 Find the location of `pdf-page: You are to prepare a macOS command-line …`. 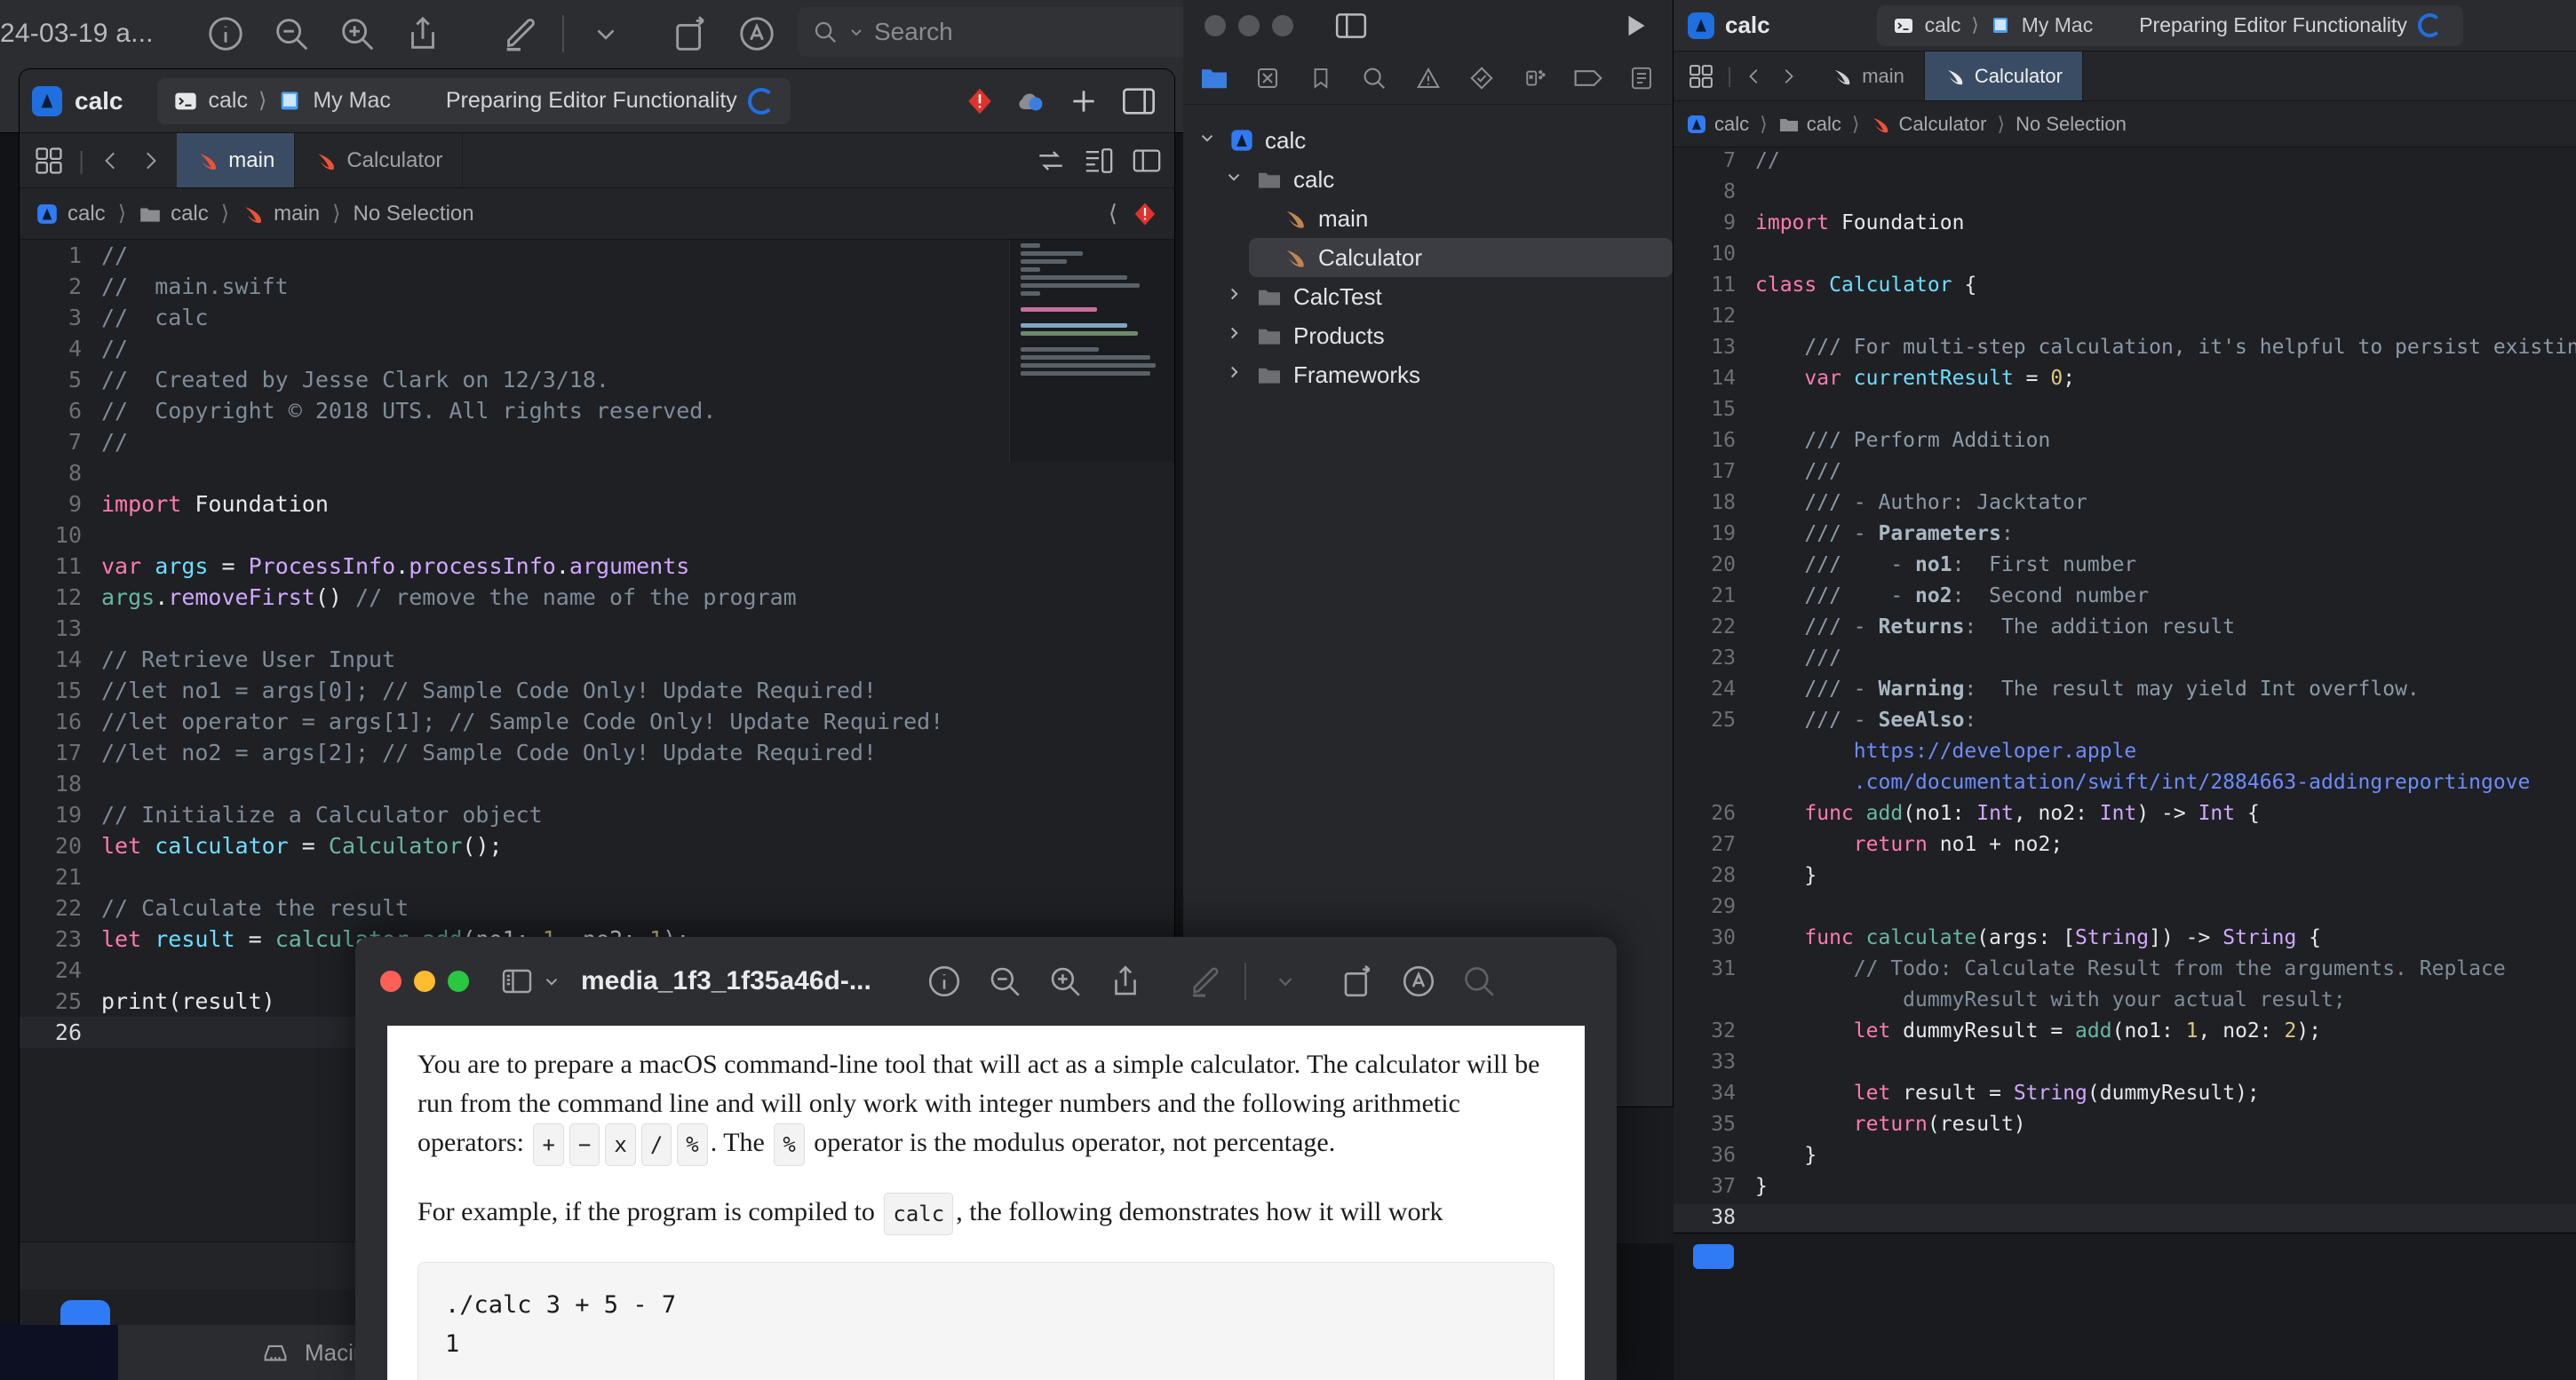

pdf-page: You are to prepare a macOS command-line … is located at coordinates (986, 1203).